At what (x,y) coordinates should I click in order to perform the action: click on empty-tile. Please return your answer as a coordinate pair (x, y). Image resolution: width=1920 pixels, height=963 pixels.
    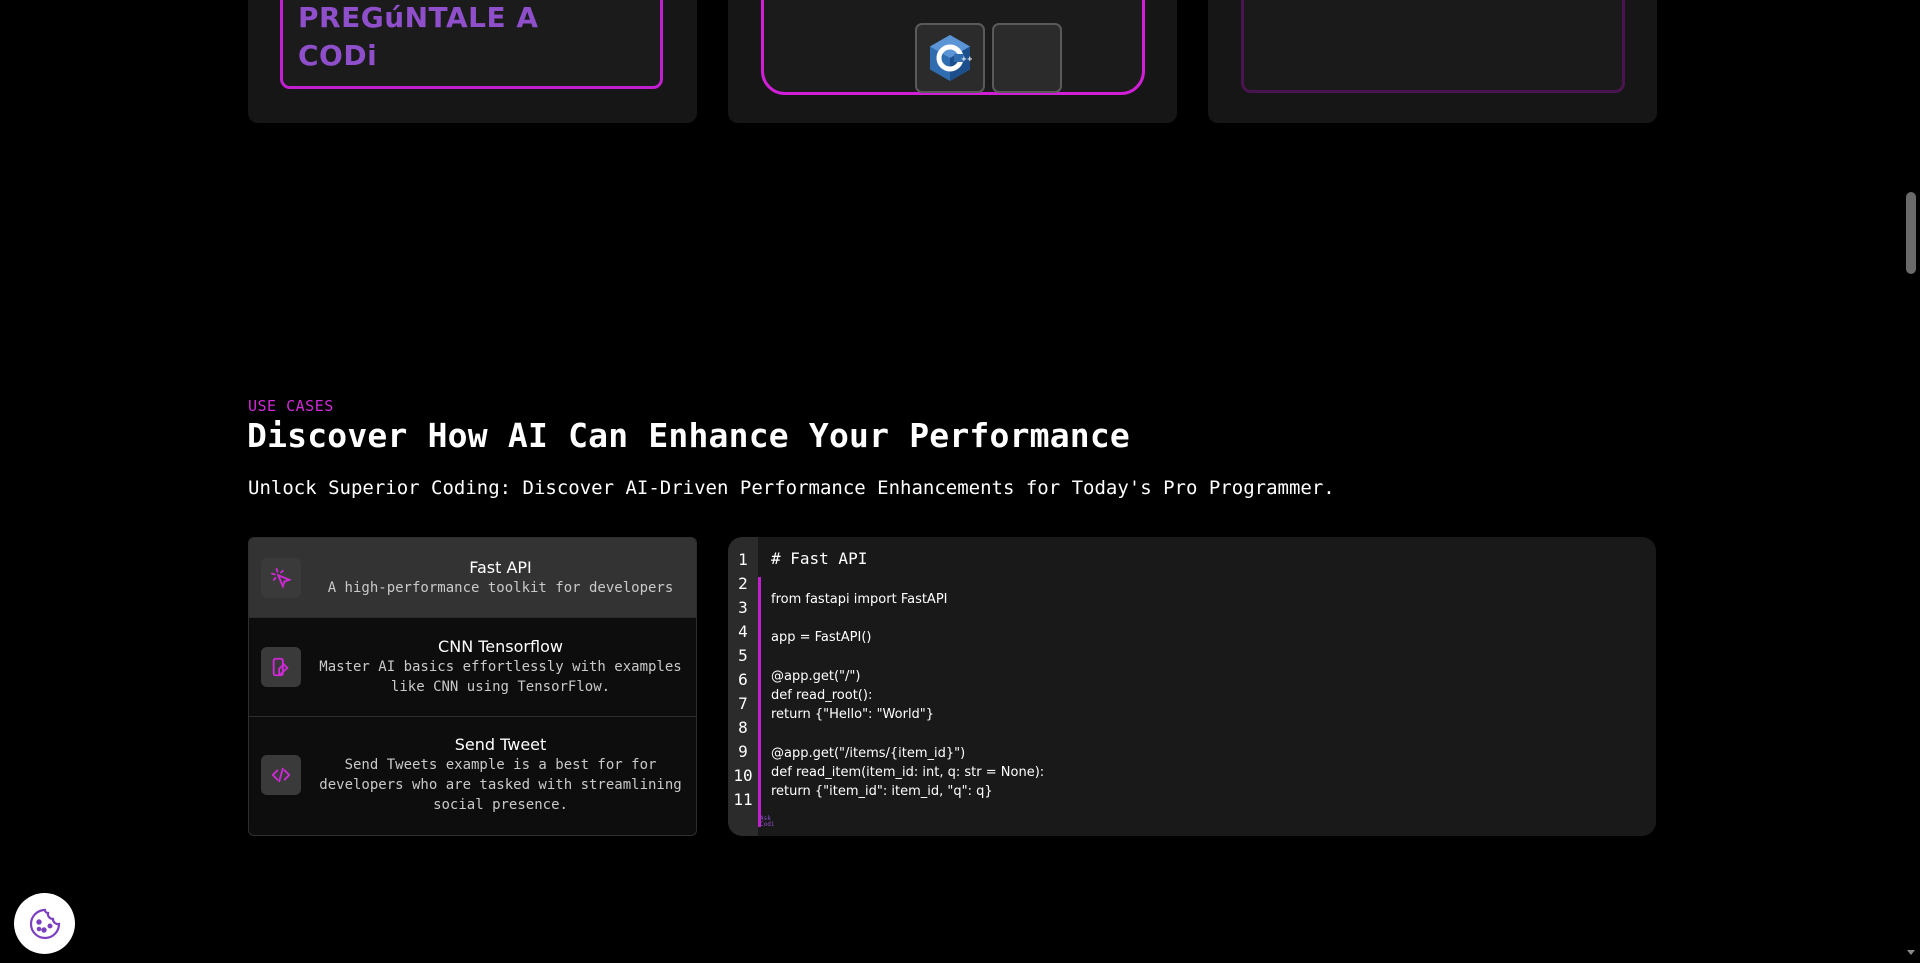
    Looking at the image, I should click on (1027, 58).